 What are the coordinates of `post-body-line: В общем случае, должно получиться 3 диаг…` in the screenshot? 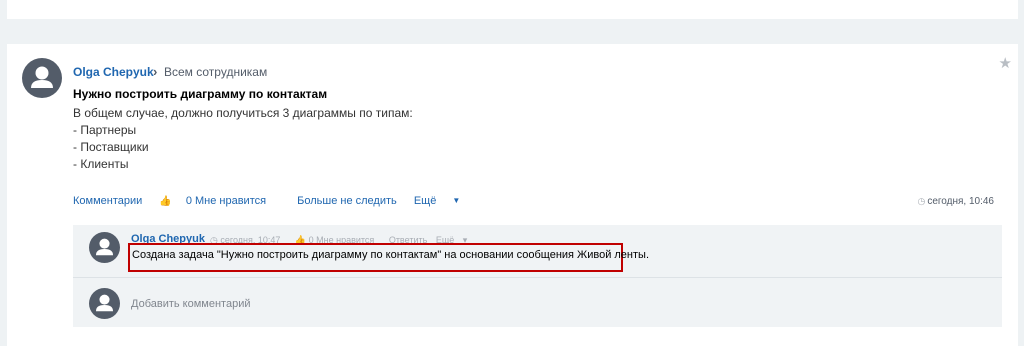 It's located at (243, 113).